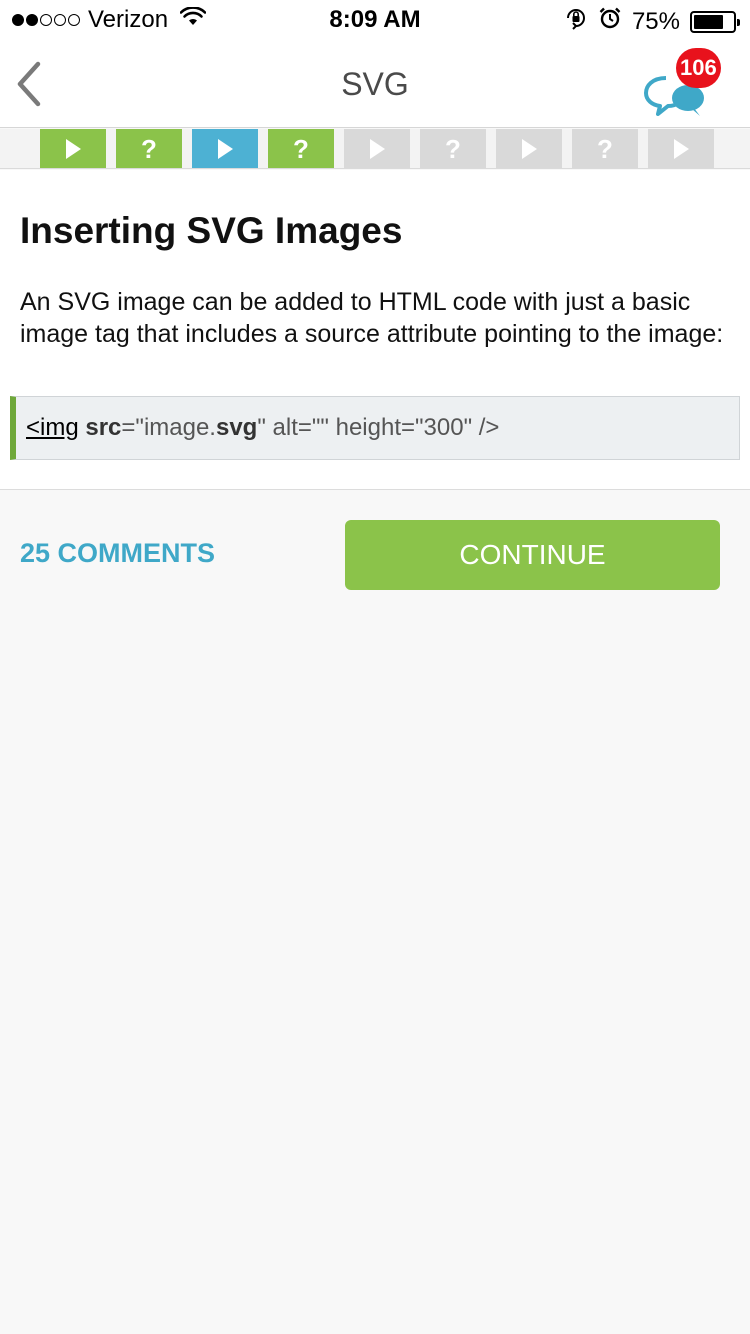  I want to click on nav-bar: SVG 106, so click(375, 84).